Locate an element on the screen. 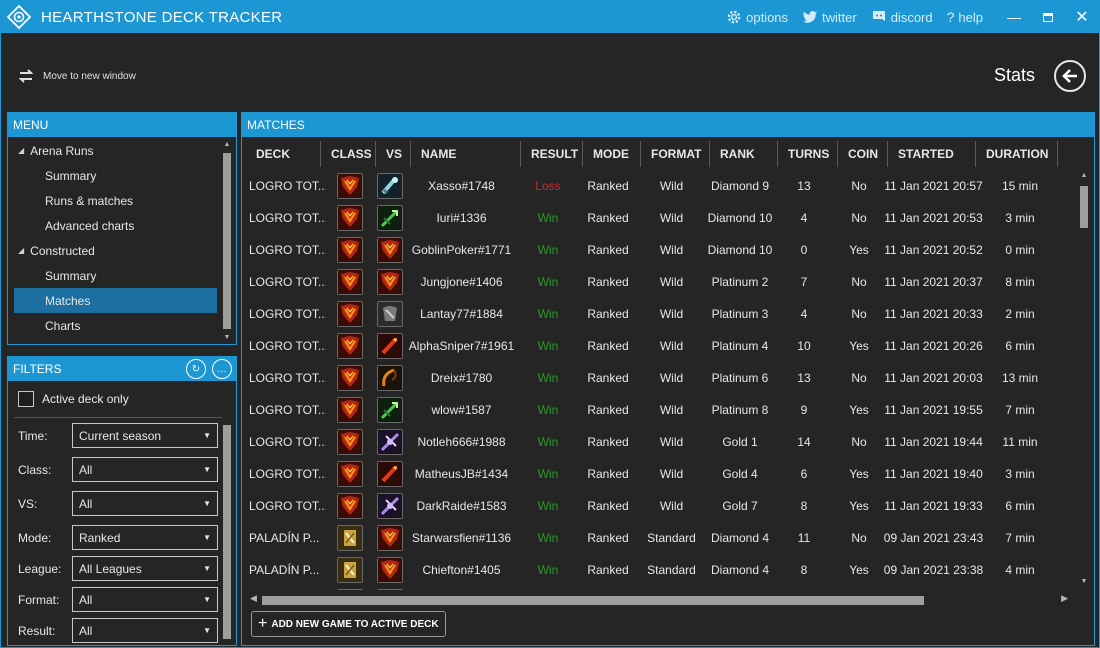 The width and height of the screenshot is (1100, 648). filters-scrollbar is located at coordinates (227, 532).